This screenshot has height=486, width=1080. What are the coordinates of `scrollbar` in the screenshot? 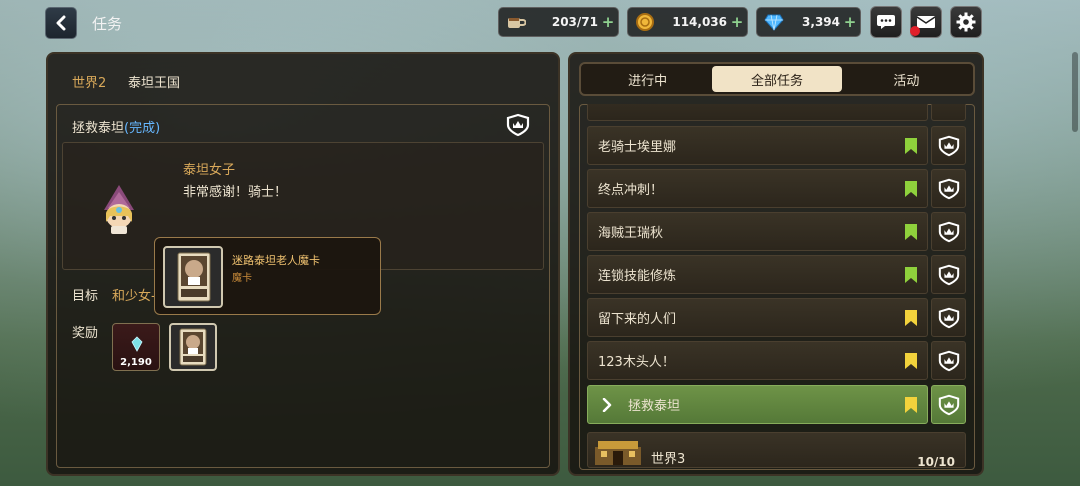 It's located at (1075, 92).